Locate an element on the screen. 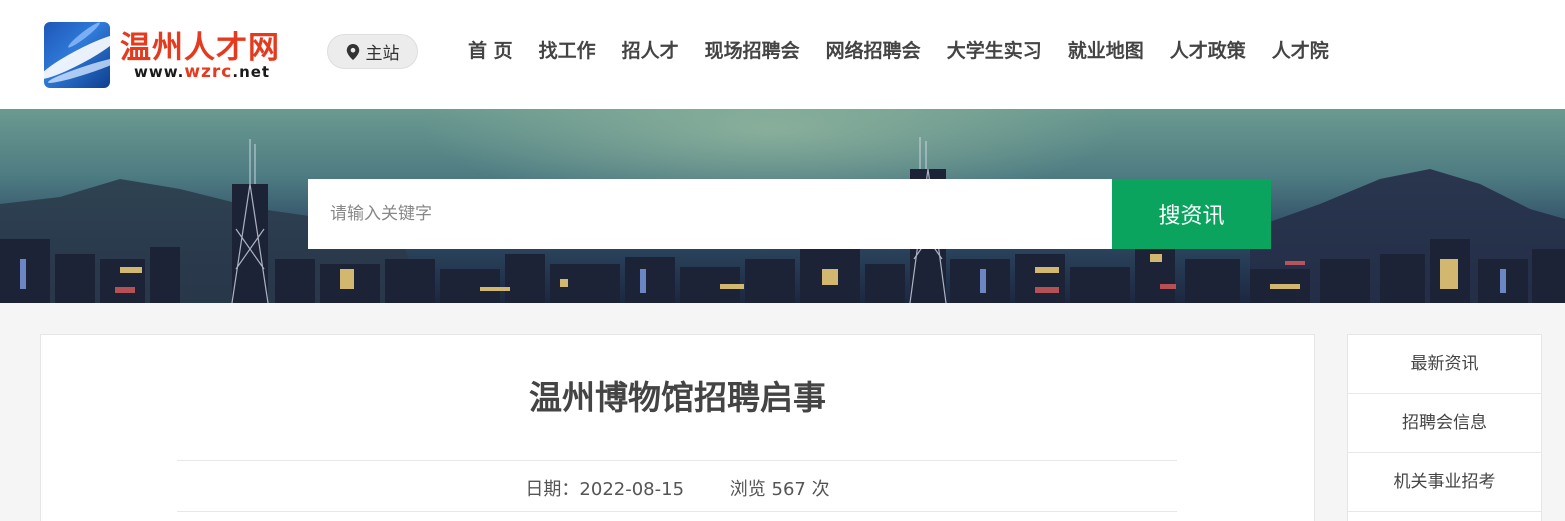  search-bar: 搜资讯 is located at coordinates (789, 214).